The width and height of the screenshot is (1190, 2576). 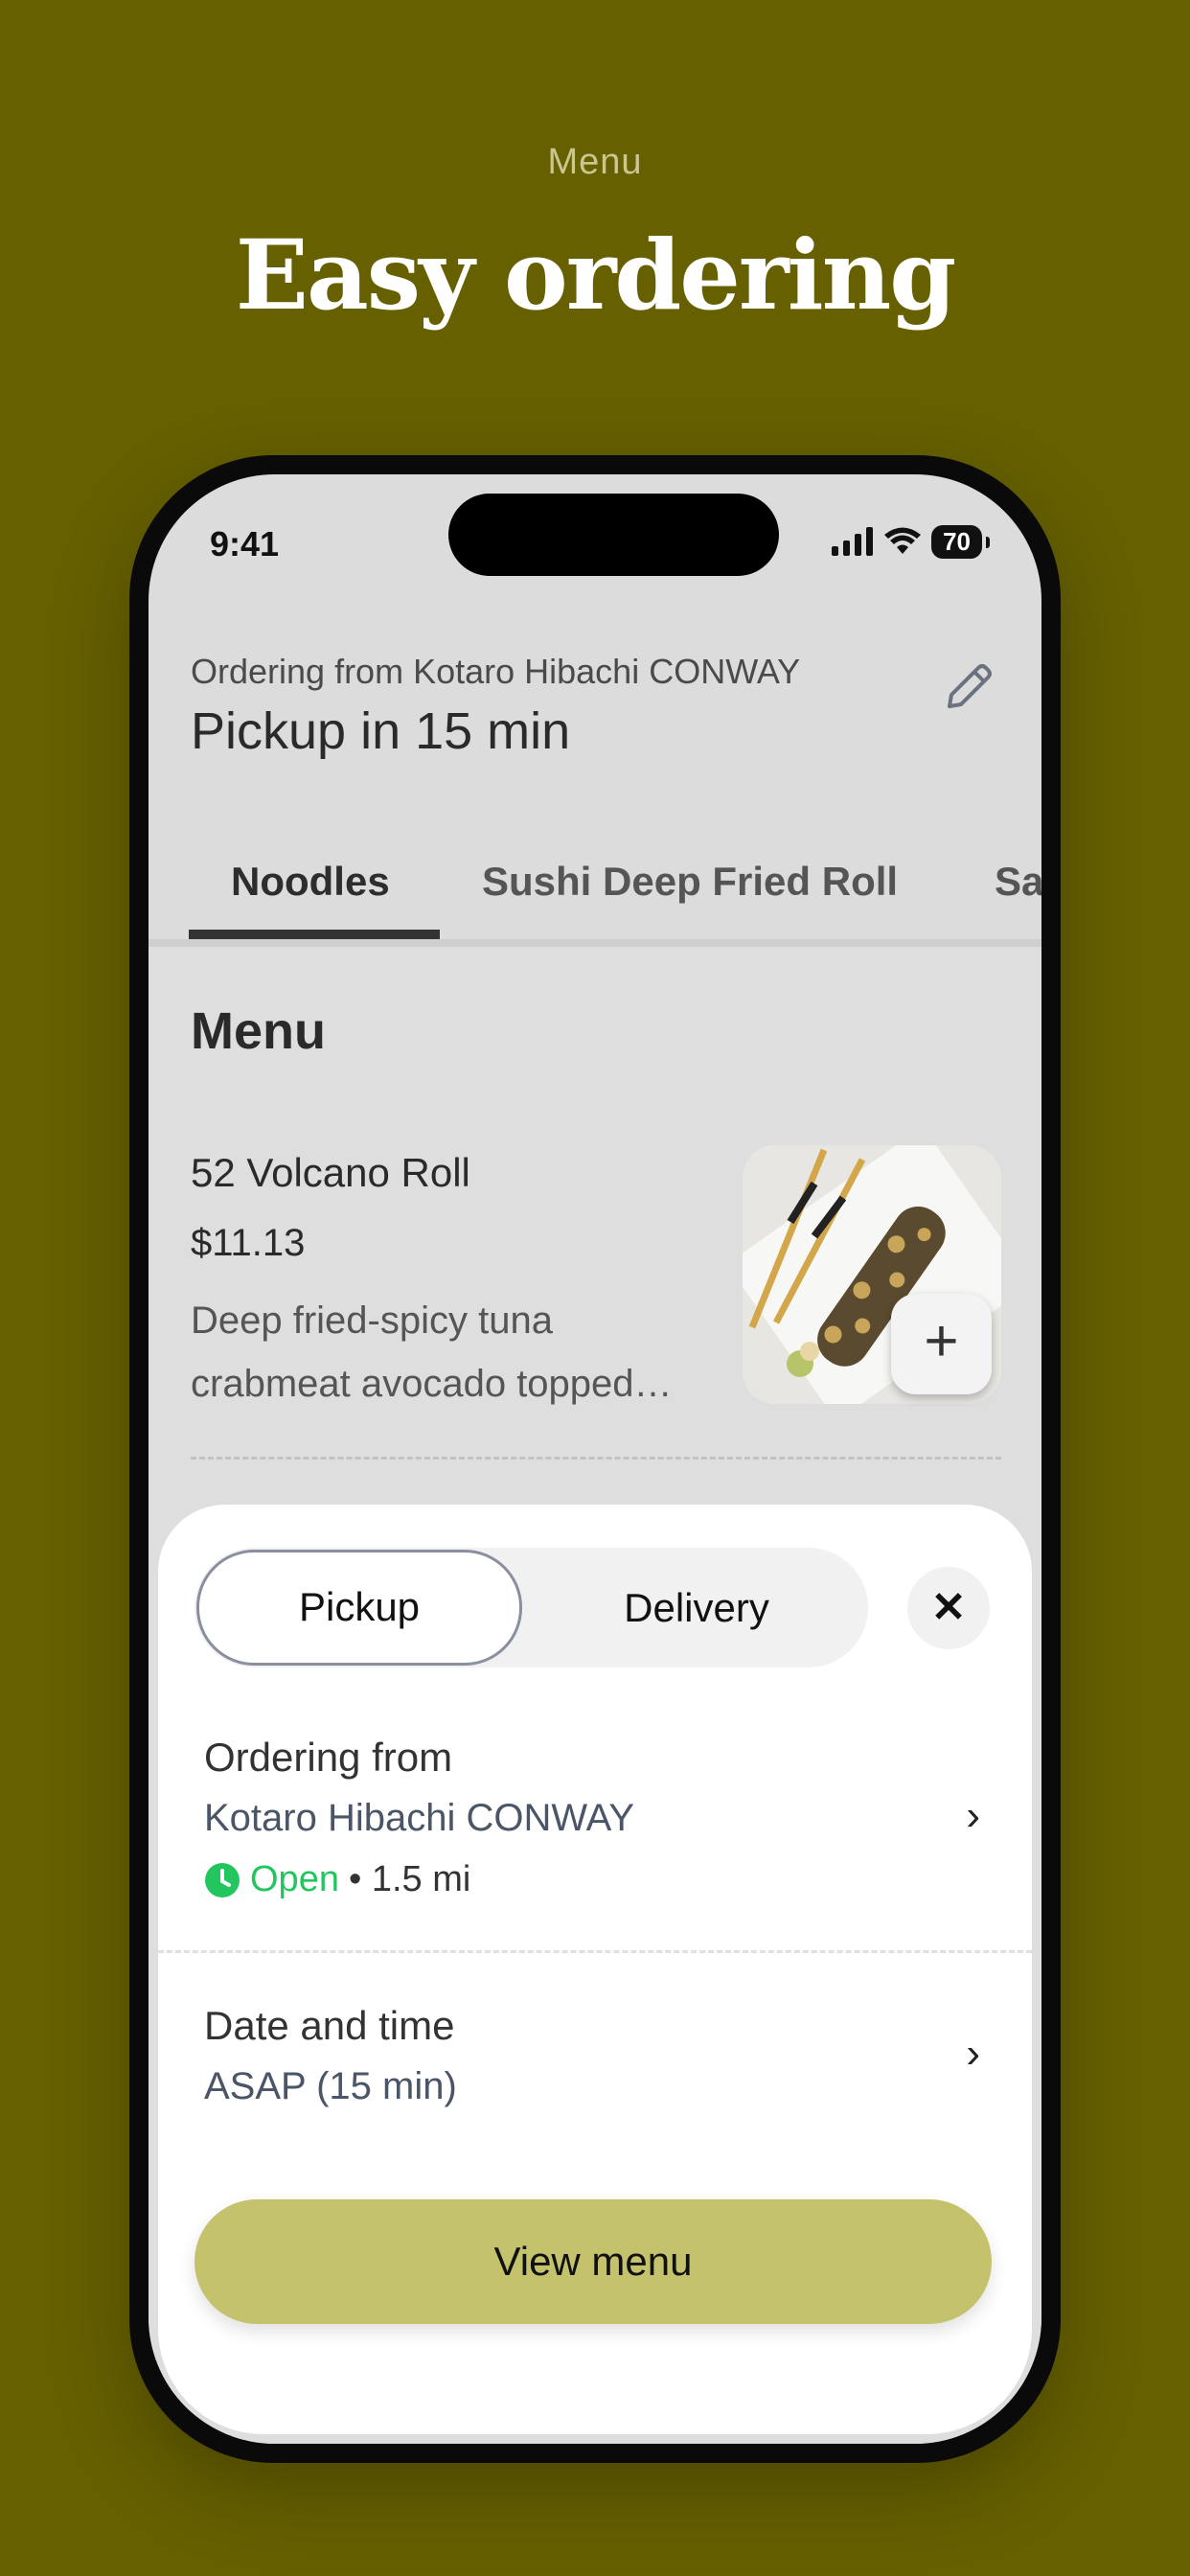 I want to click on sheet-divider, so click(x=595, y=1951).